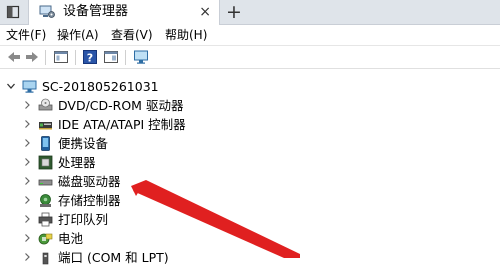  Describe the element at coordinates (205, 12) in the screenshot. I see `close-tab-icon: ×` at that location.